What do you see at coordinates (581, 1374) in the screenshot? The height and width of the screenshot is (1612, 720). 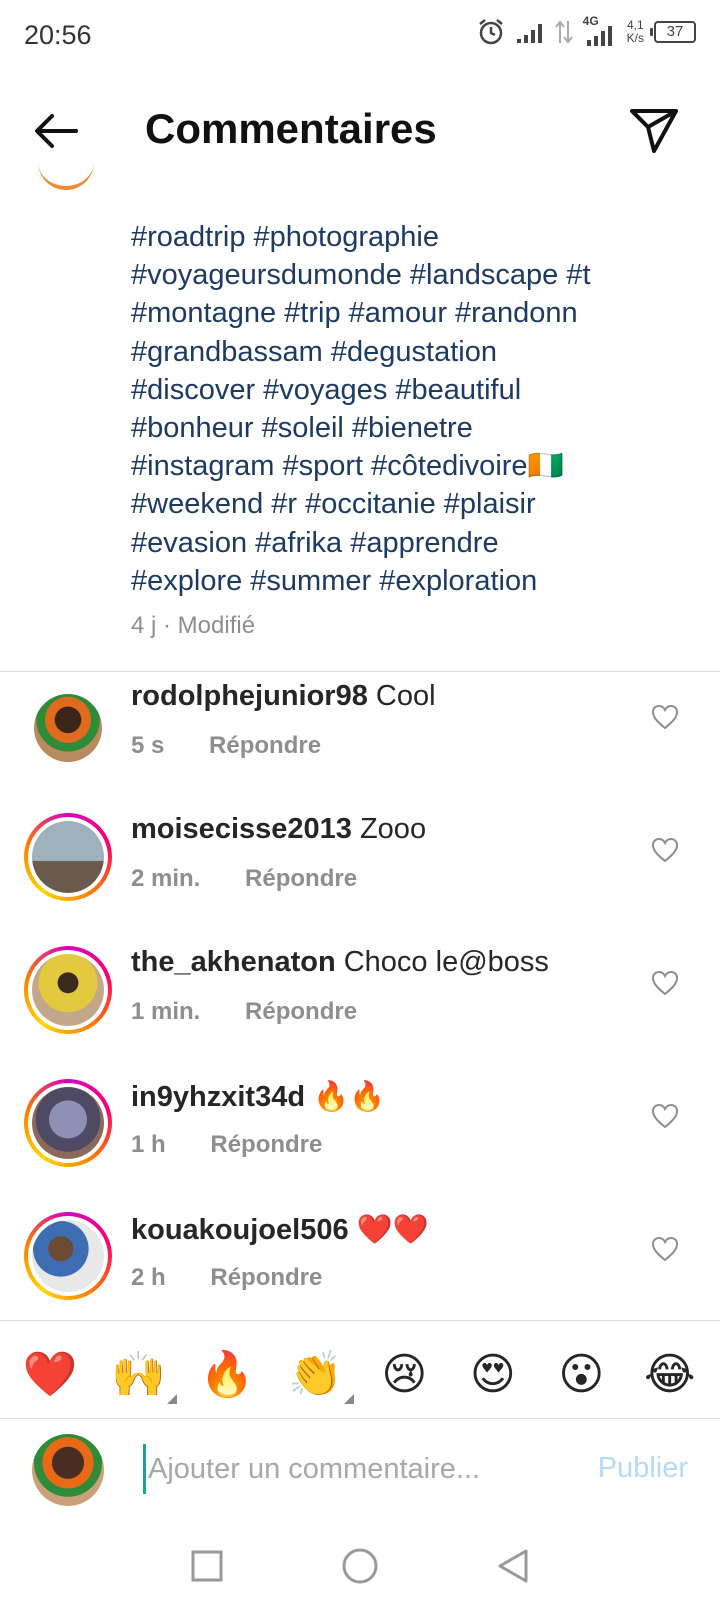 I see `reaction-surprised: 😮` at bounding box center [581, 1374].